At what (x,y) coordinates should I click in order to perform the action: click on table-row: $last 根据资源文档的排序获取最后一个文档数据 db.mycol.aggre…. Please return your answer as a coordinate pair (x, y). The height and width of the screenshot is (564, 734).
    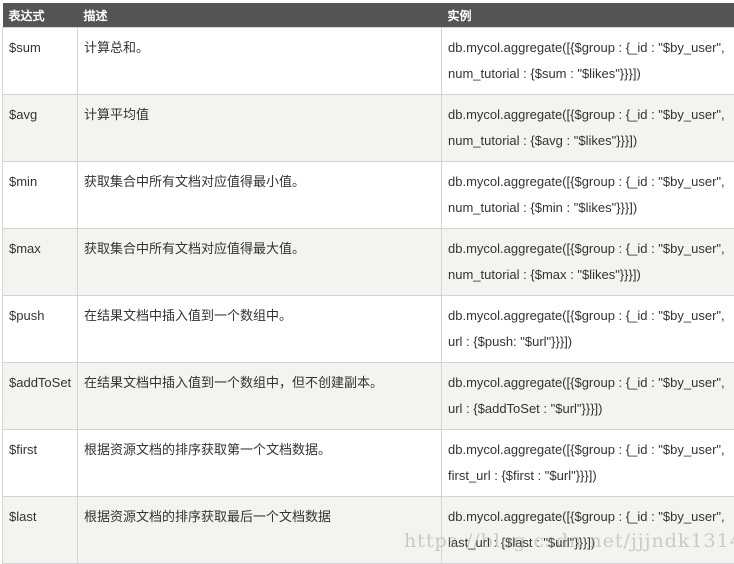
    Looking at the image, I should click on (368, 530).